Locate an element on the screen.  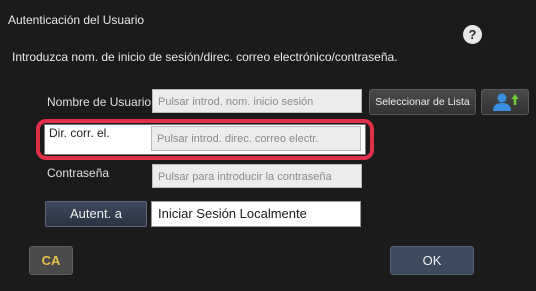
highlight-frame is located at coordinates (205, 139).